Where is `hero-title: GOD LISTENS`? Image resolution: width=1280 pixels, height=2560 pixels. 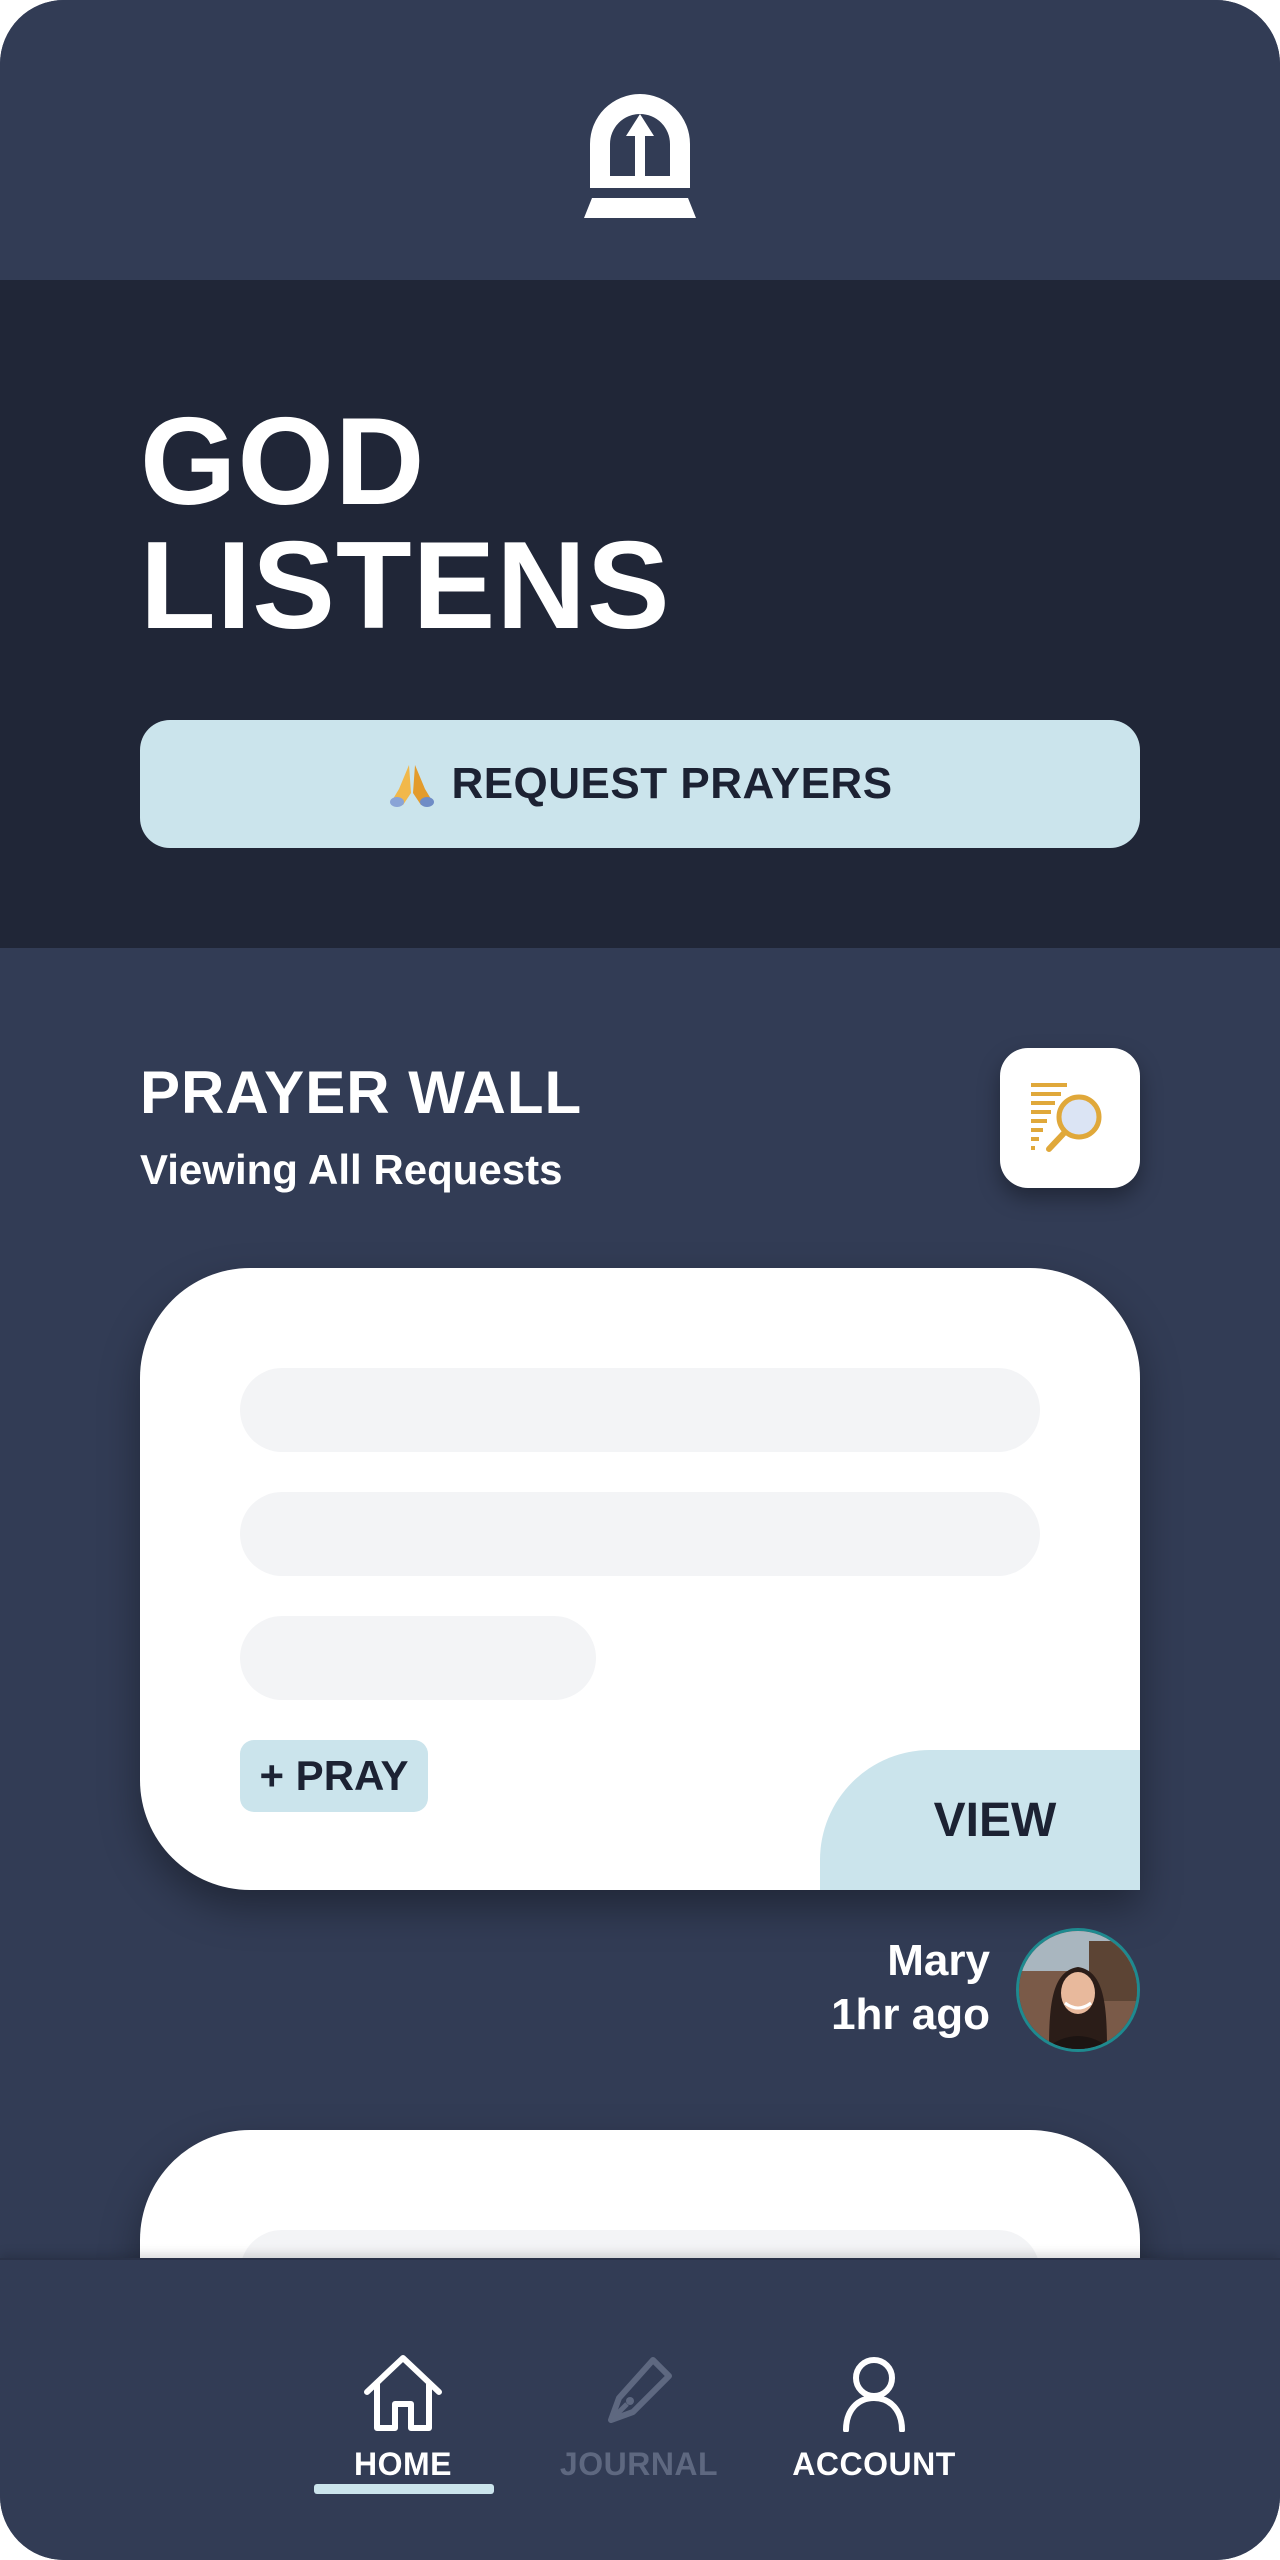 hero-title: GOD LISTENS is located at coordinates (405, 524).